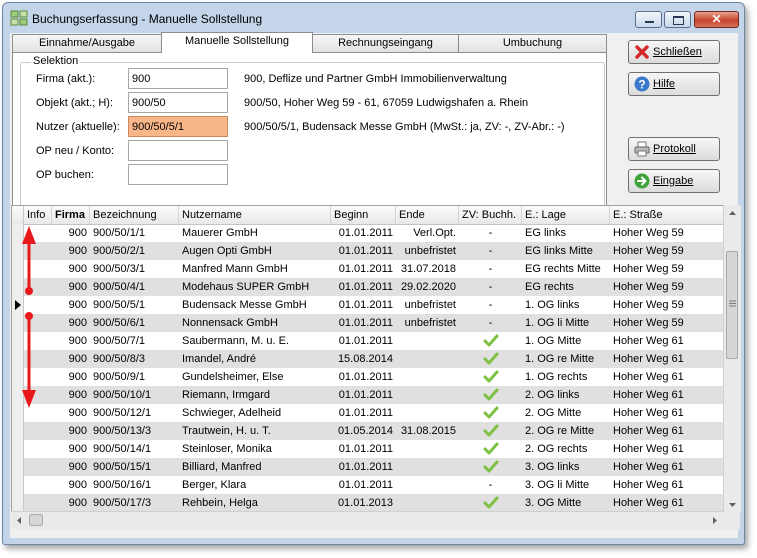  Describe the element at coordinates (563, 269) in the screenshot. I see `cell-lage: EG rechts Mitte` at that location.